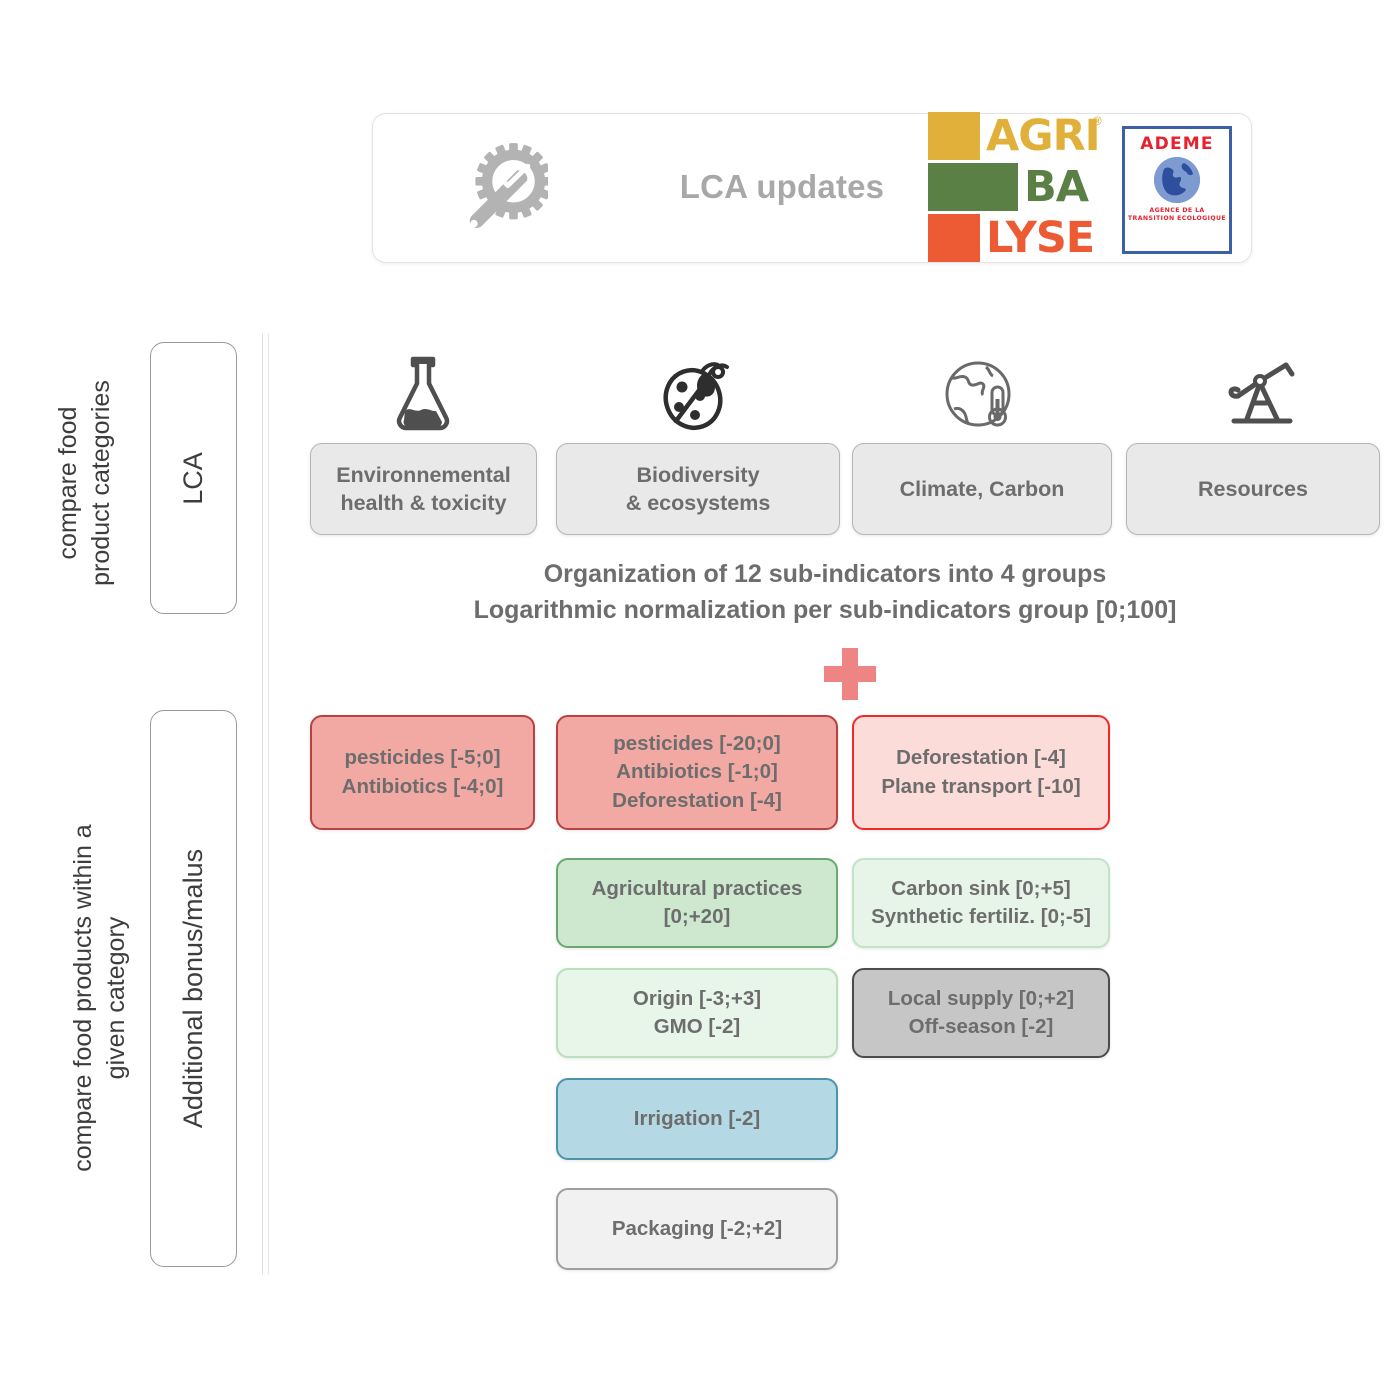 The width and height of the screenshot is (1400, 1400). What do you see at coordinates (1261, 394) in the screenshot?
I see `oil-pump-icon` at bounding box center [1261, 394].